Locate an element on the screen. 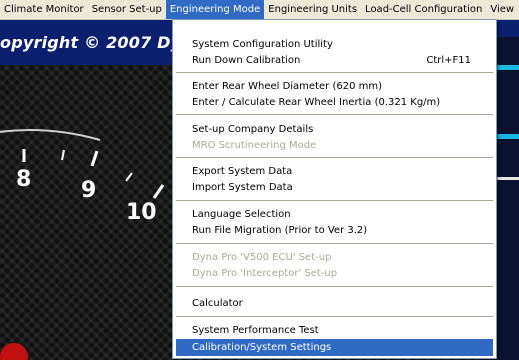 Image resolution: width=519 pixels, height=360 pixels. red-indicator-glow is located at coordinates (14, 351).